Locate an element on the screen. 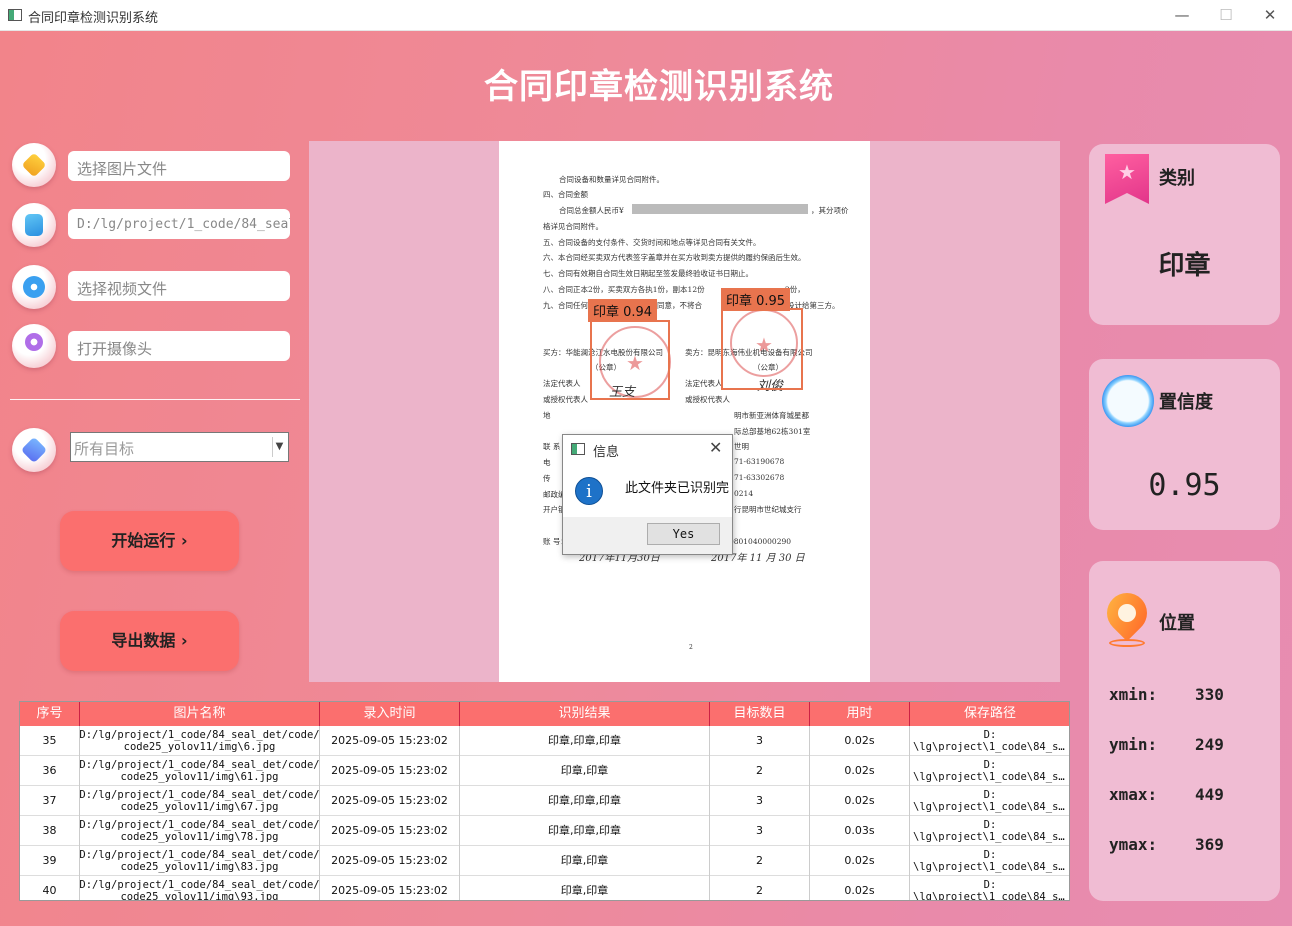 This screenshot has height=926, width=1292. ymin-row: ymin: 249 is located at coordinates (1166, 744).